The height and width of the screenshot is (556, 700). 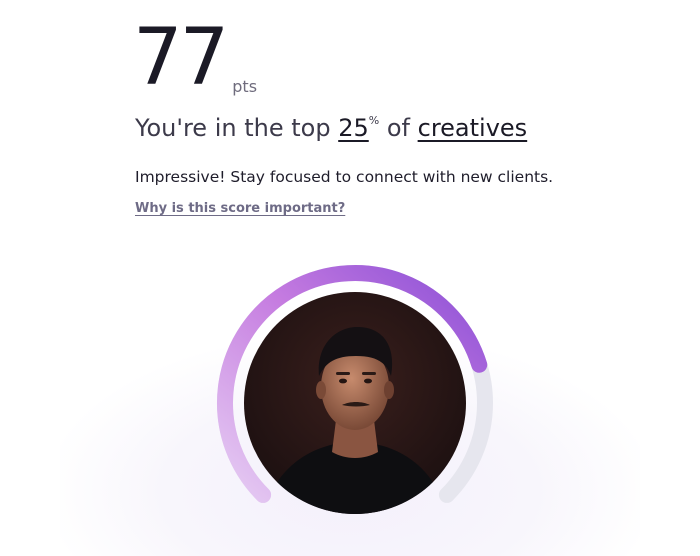 What do you see at coordinates (240, 208) in the screenshot?
I see `why-score-important-link: Why is this score important?` at bounding box center [240, 208].